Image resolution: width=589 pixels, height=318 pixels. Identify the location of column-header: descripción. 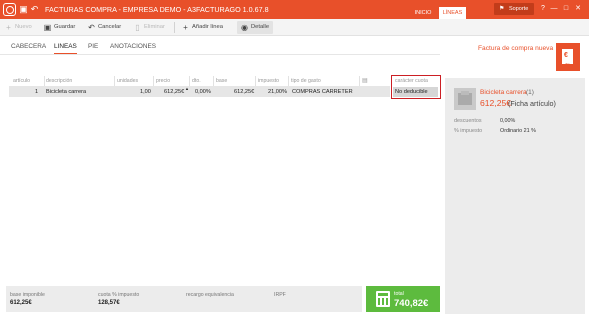
(59, 81).